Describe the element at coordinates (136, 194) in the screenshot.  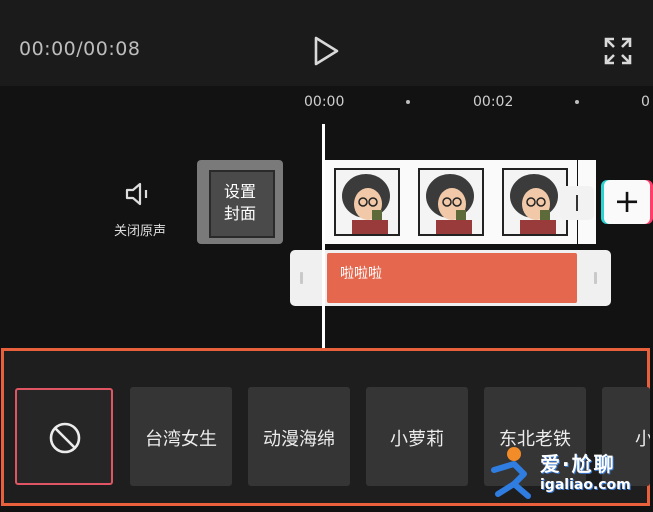
I see `speaker-icon` at that location.